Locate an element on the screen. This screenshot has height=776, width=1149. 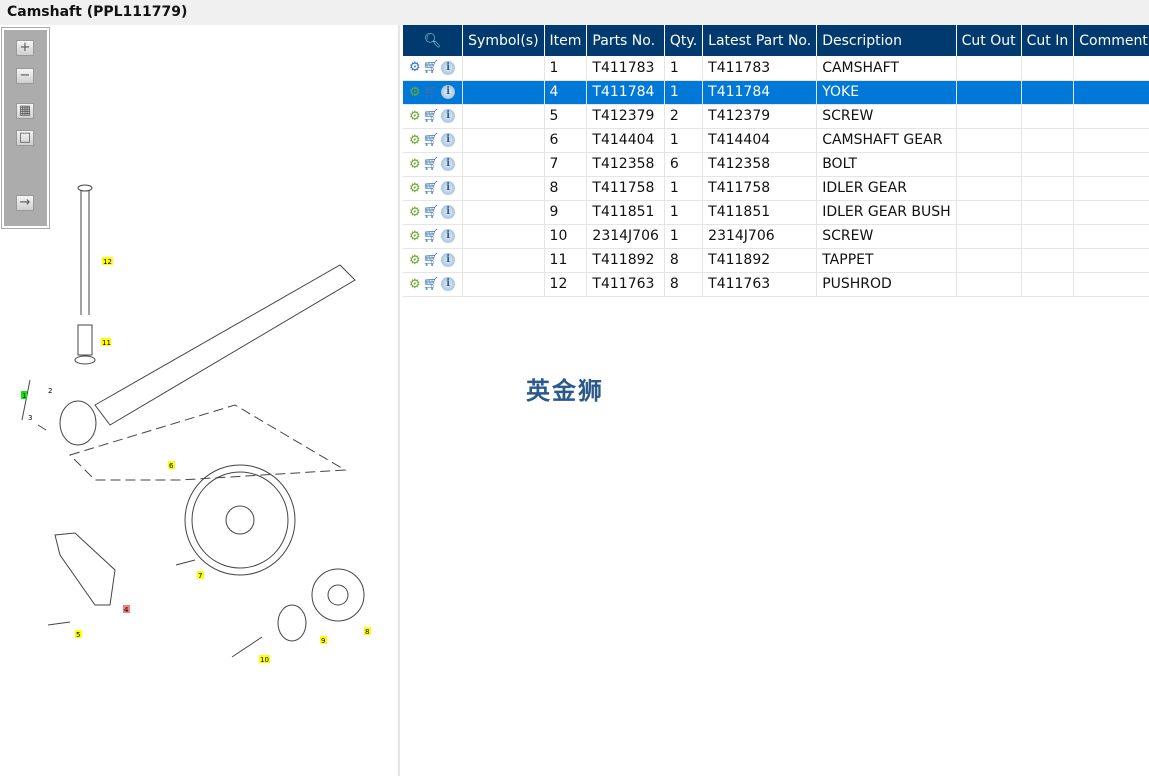
item-cell: 11 is located at coordinates (566, 260).